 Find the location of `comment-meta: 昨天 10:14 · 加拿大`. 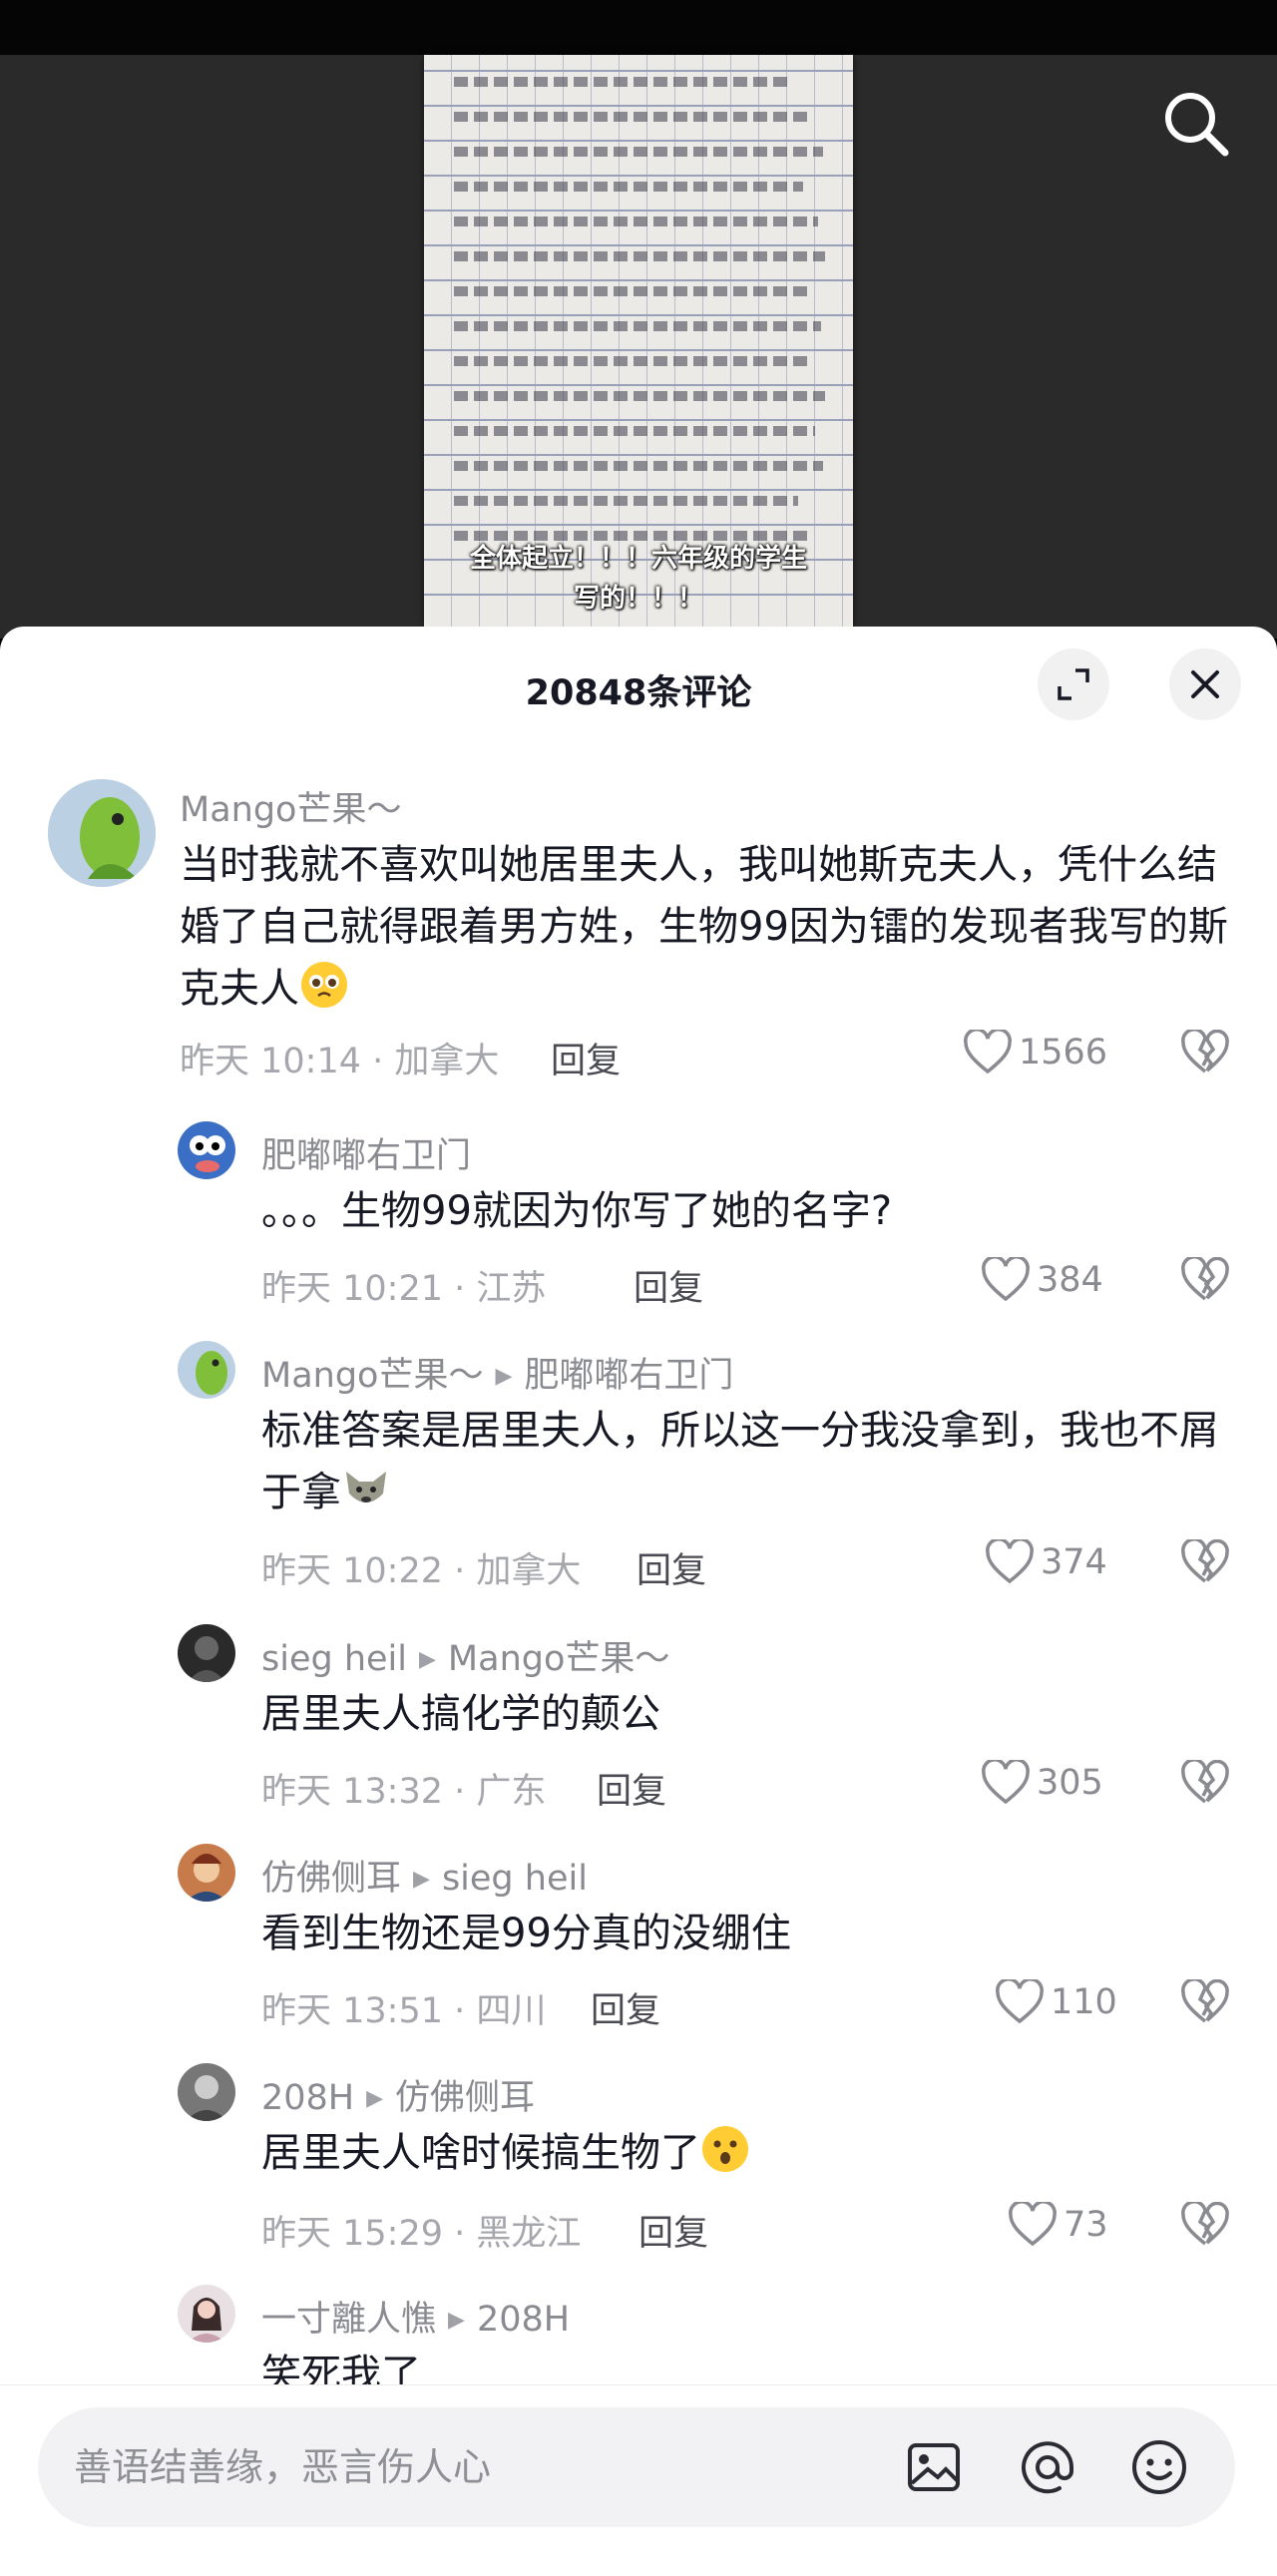

comment-meta: 昨天 10:14 · 加拿大 is located at coordinates (340, 1061).